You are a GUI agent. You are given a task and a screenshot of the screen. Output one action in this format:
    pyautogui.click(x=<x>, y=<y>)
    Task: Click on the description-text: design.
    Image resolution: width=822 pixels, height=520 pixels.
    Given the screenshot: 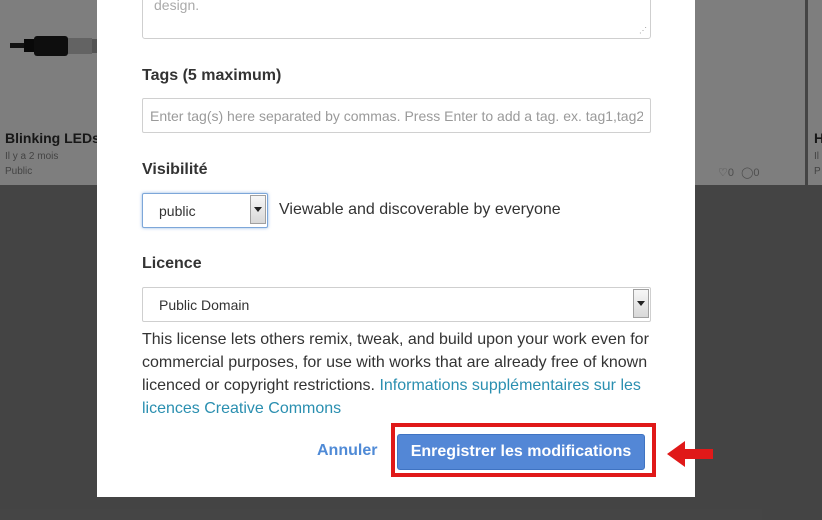 What is the action you would take?
    pyautogui.click(x=177, y=6)
    